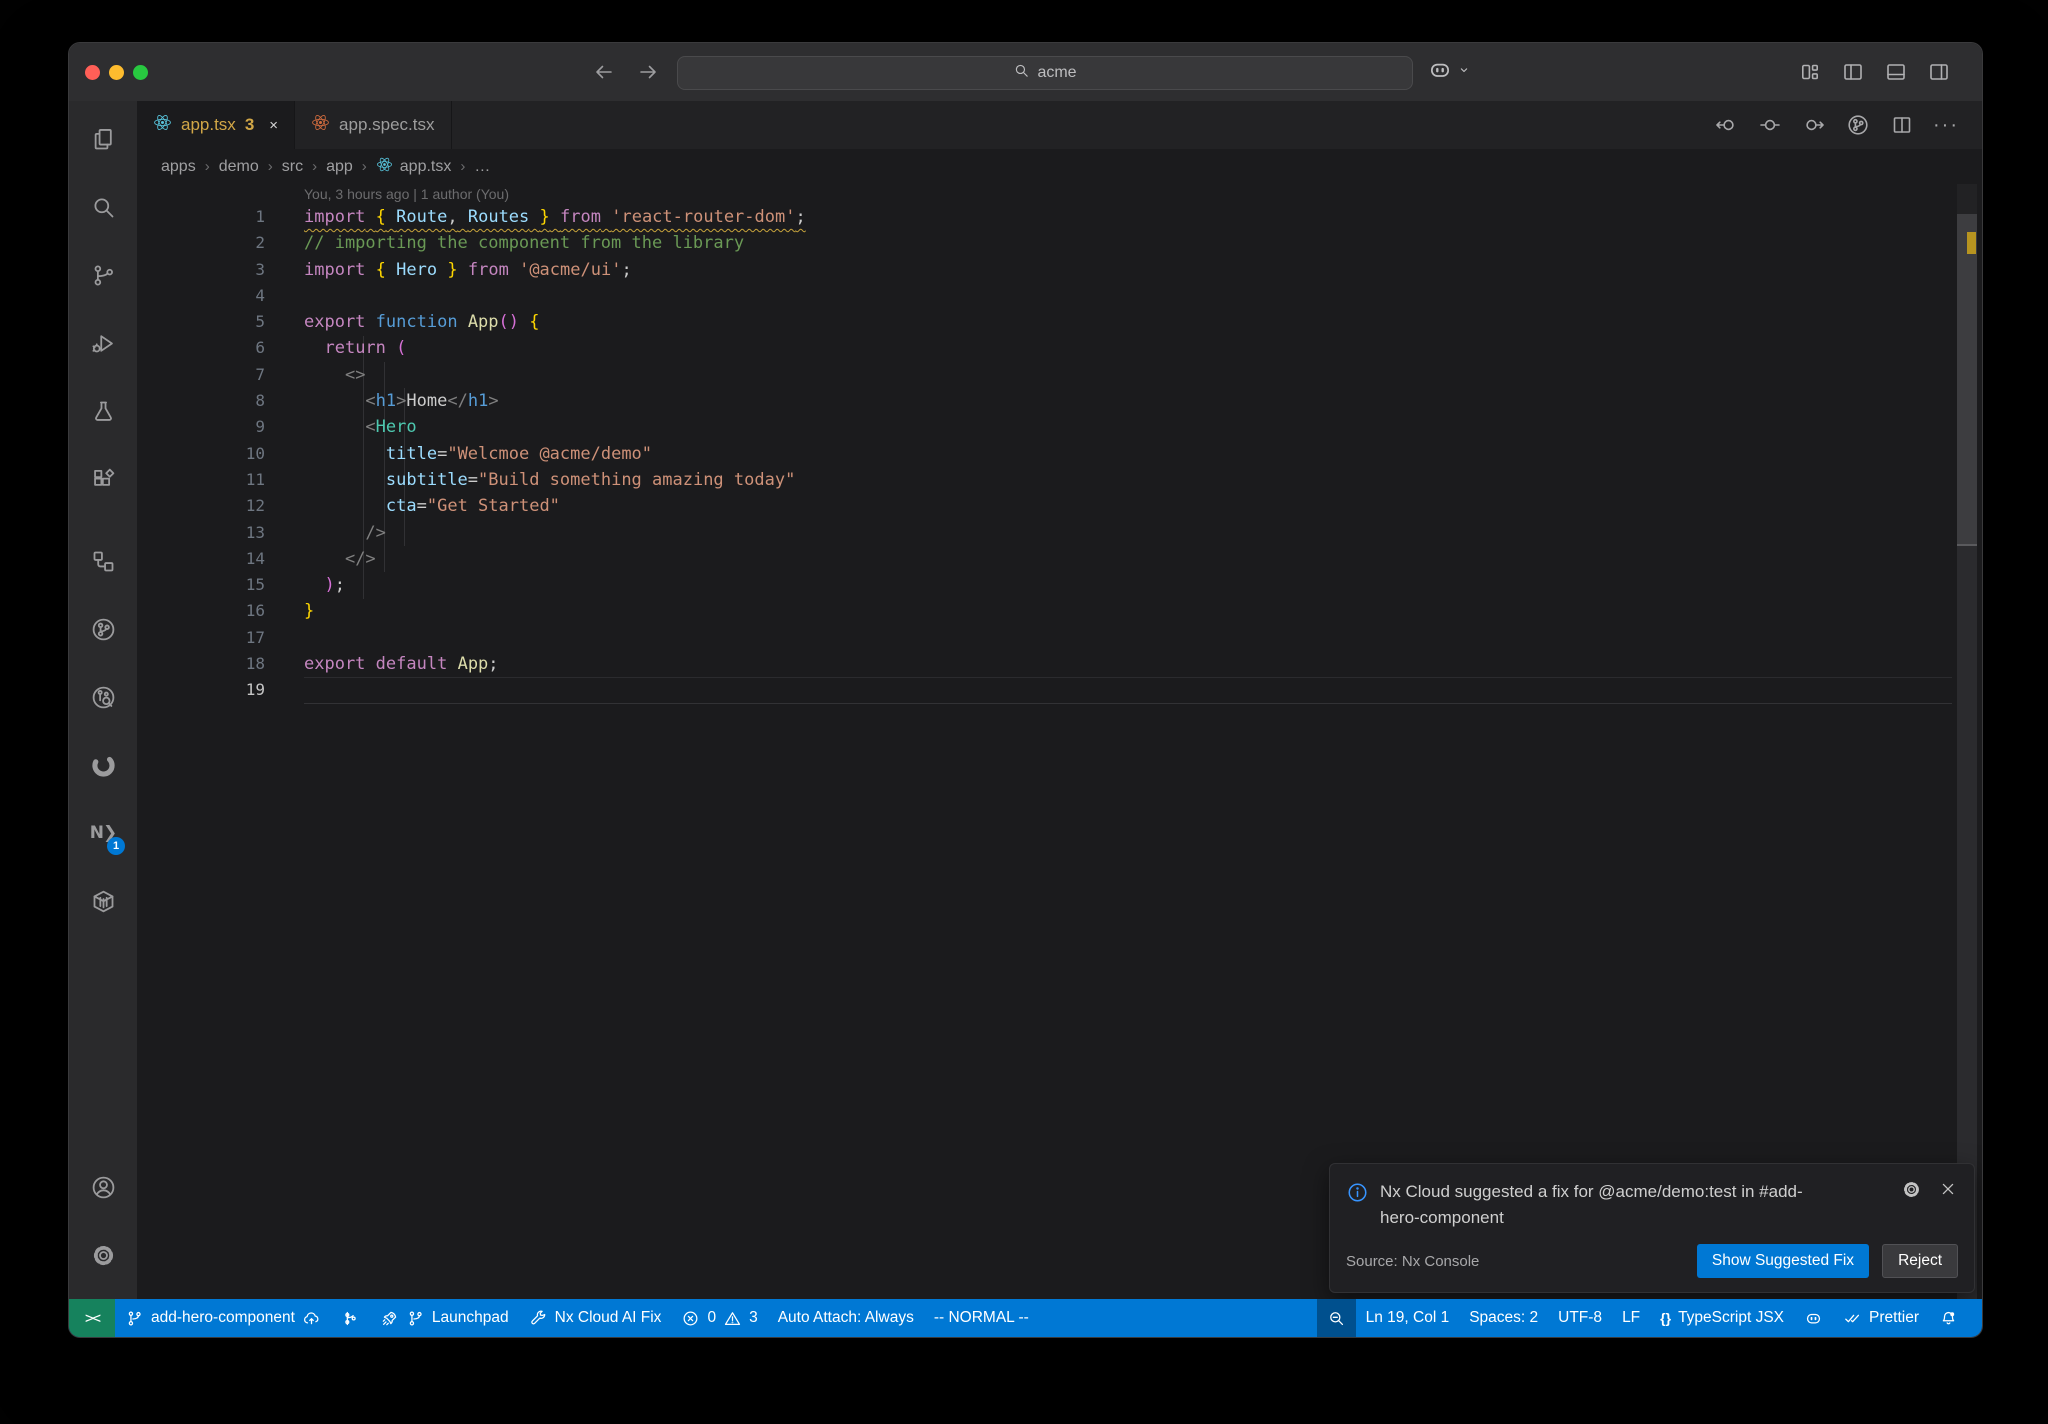 Image resolution: width=2048 pixels, height=1424 pixels. What do you see at coordinates (350, 1318) in the screenshot?
I see `status-git-graph` at bounding box center [350, 1318].